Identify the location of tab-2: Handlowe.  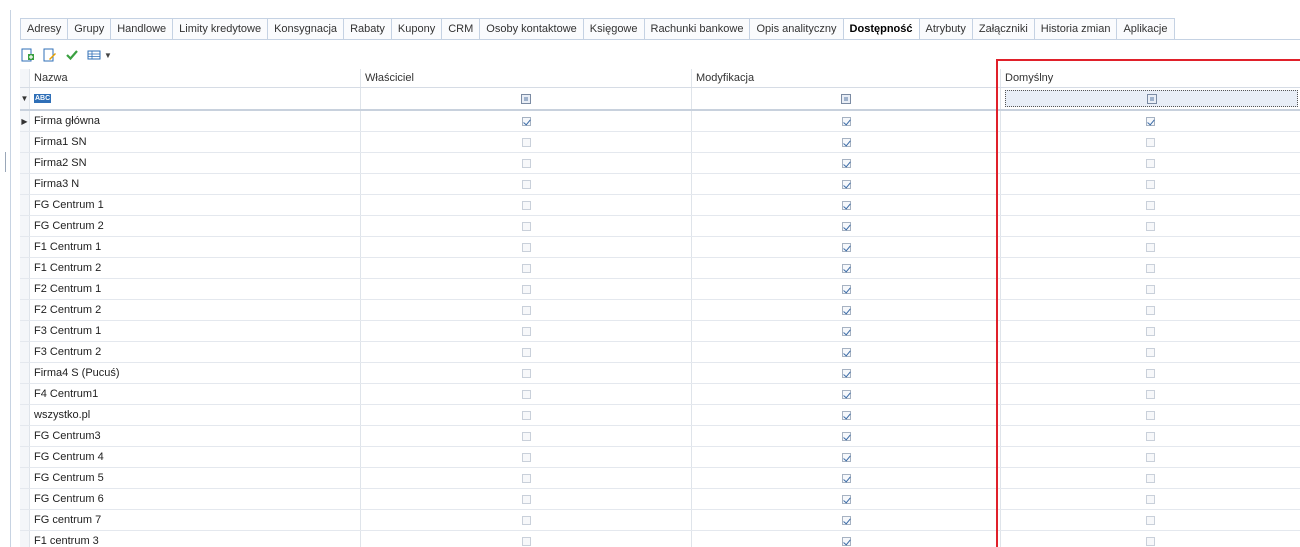
(141, 28).